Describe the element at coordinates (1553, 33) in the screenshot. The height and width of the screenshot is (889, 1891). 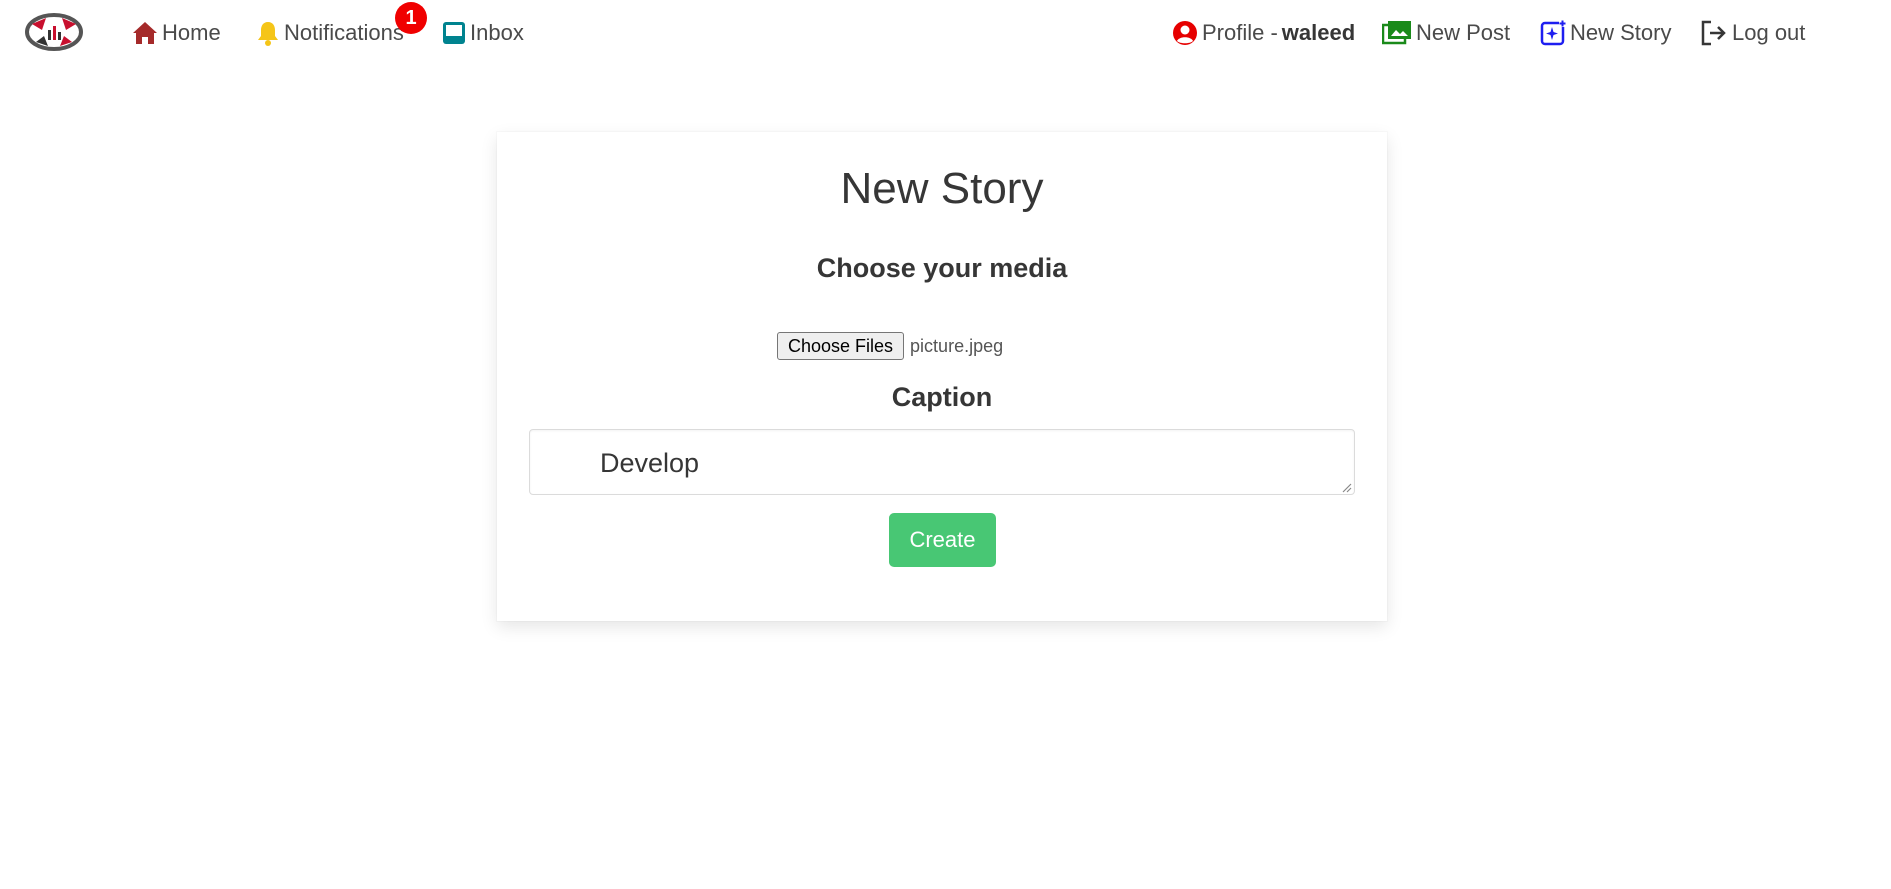
I see `story-plus-icon` at that location.